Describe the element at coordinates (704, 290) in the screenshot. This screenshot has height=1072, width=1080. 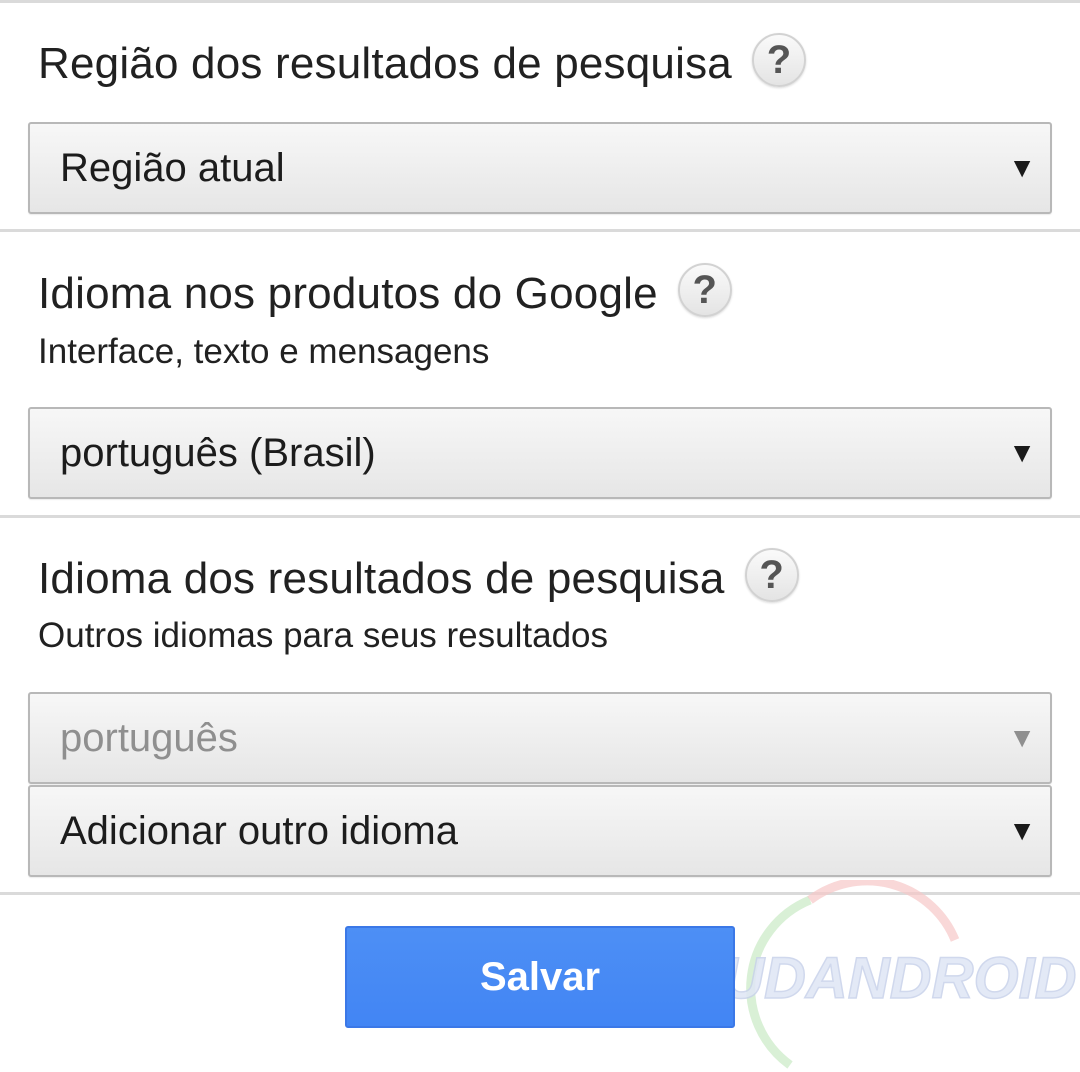
I see `product-language-help-icon: ?` at that location.